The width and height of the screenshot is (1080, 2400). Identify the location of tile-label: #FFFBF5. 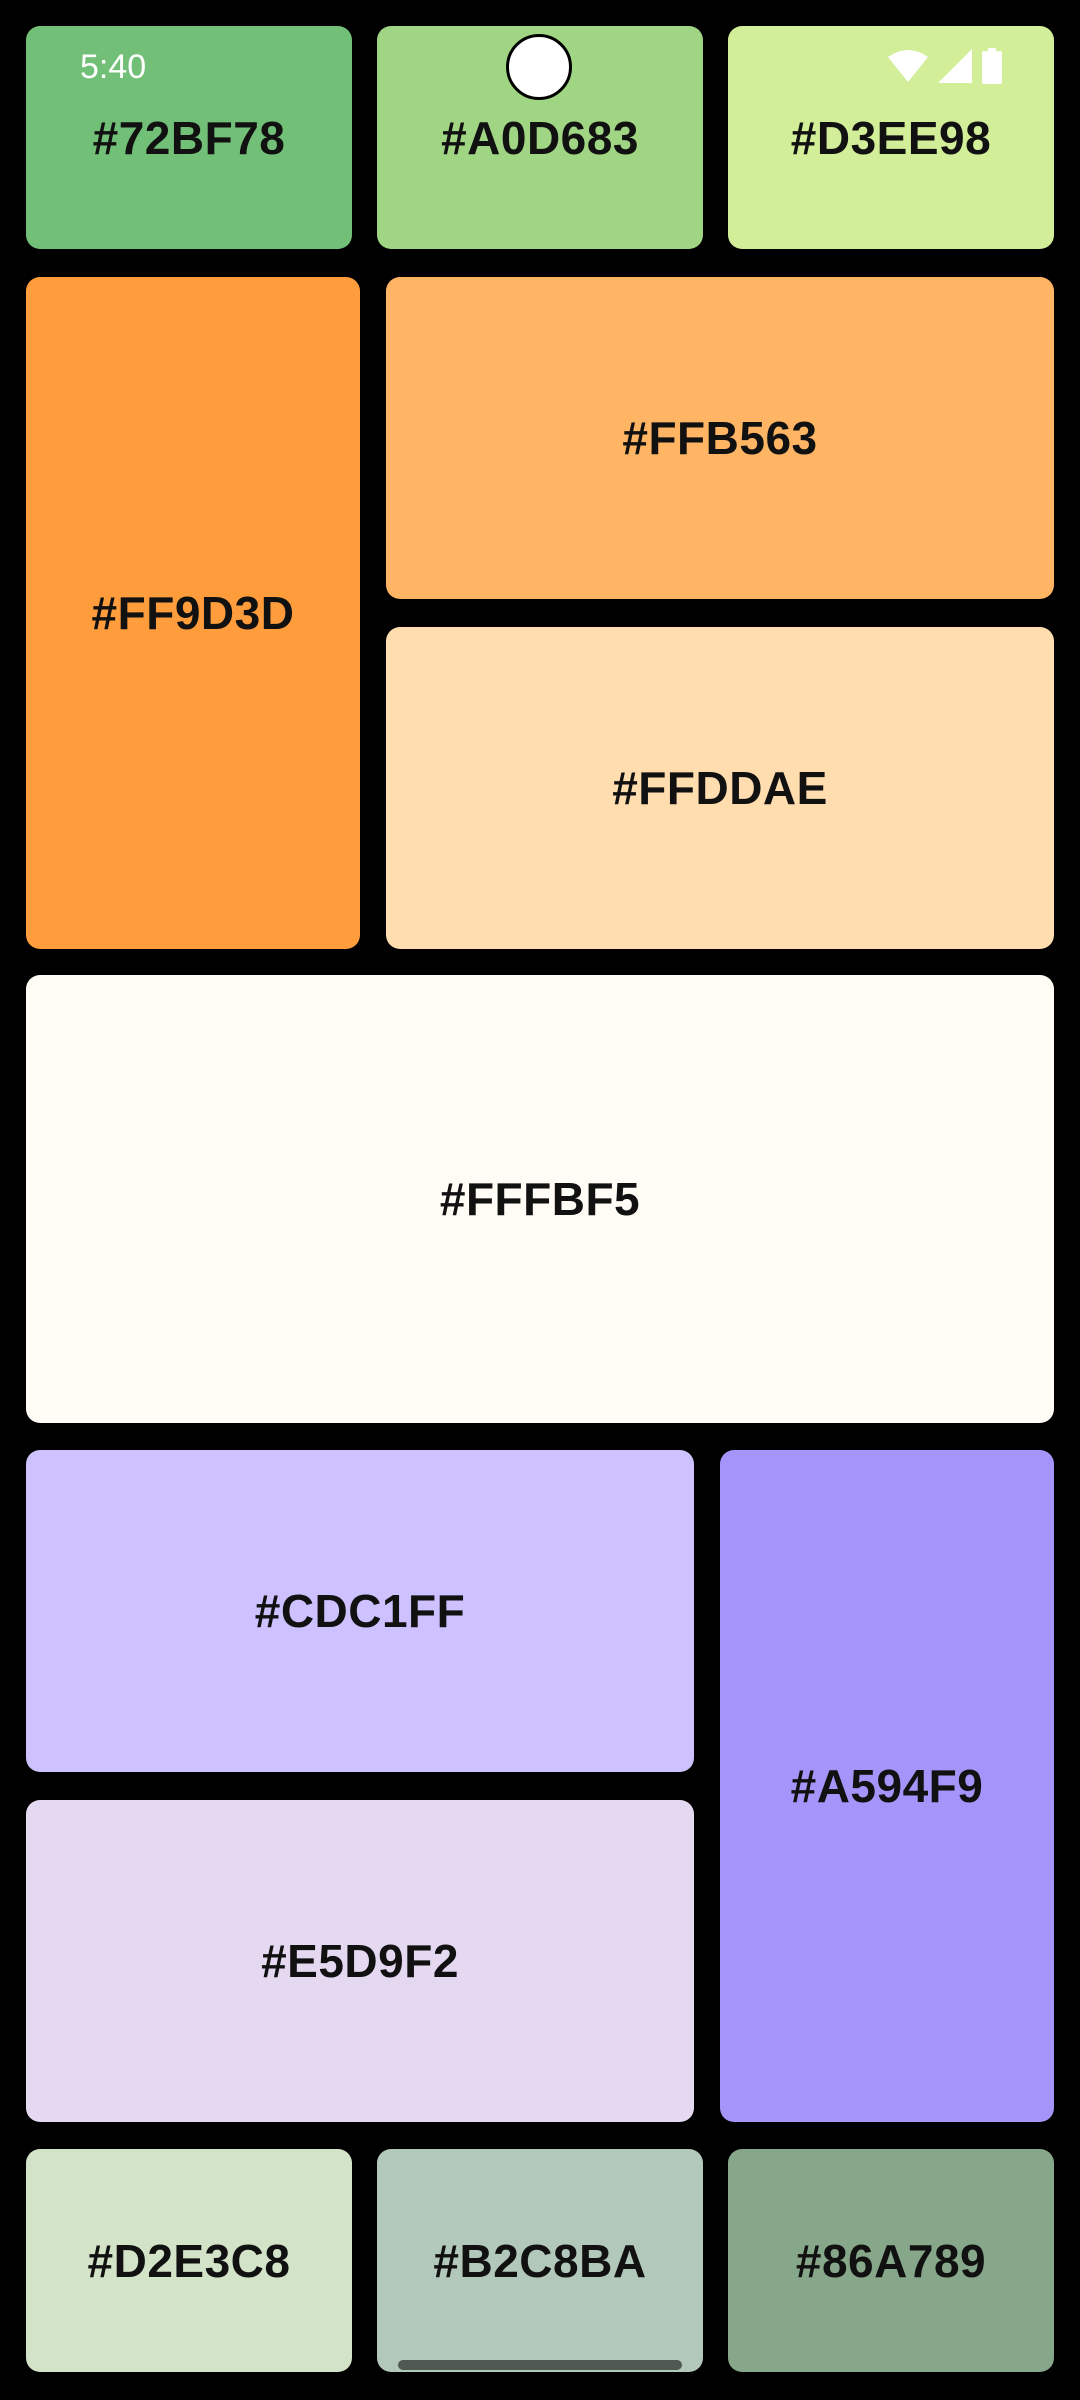
(540, 1199).